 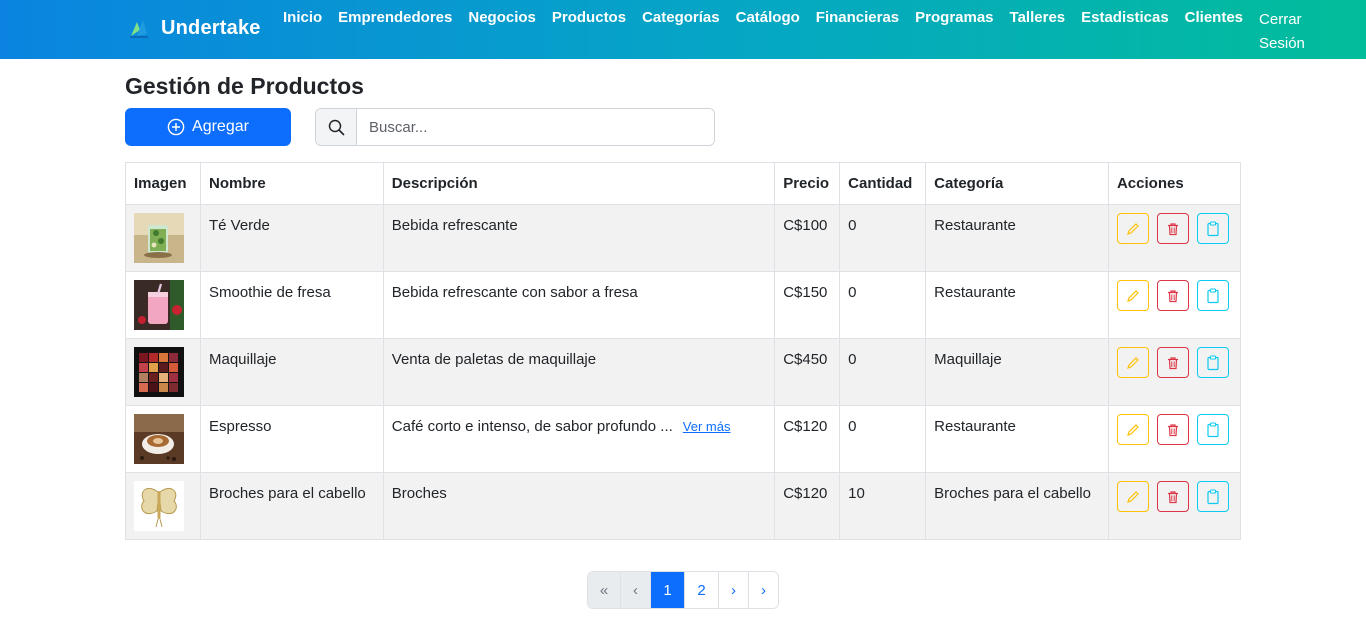 What do you see at coordinates (1174, 183) in the screenshot?
I see `header-actions: Acciones` at bounding box center [1174, 183].